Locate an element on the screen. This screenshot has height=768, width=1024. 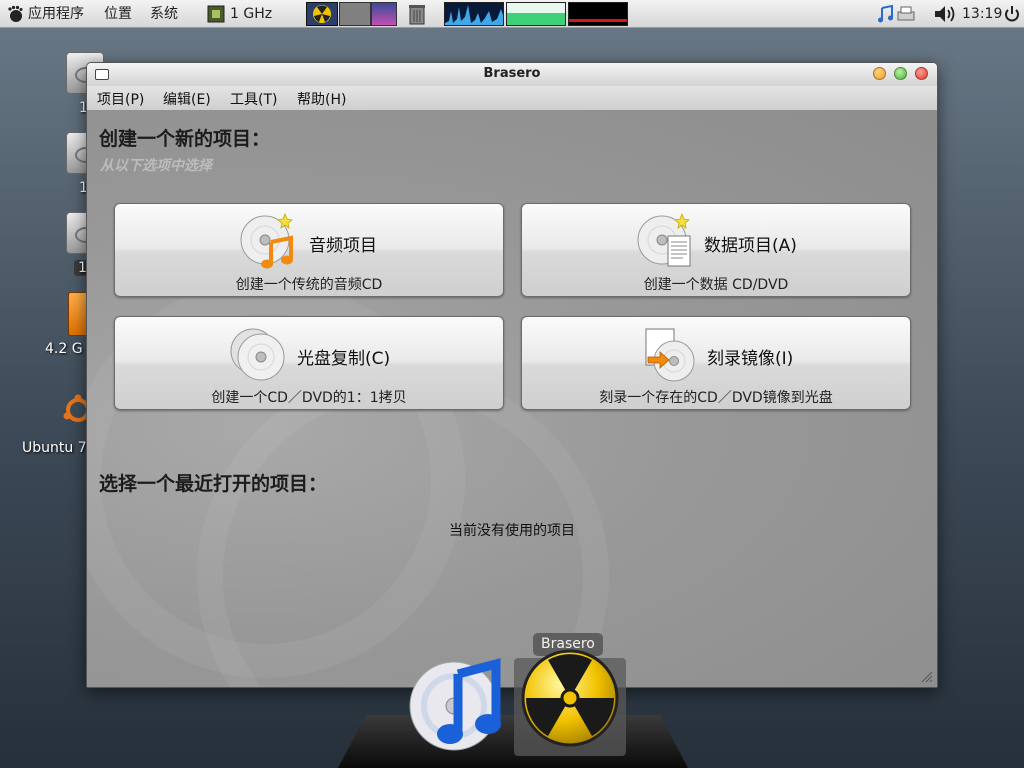
cpu-frequency: 1 GHz is located at coordinates (251, 14).